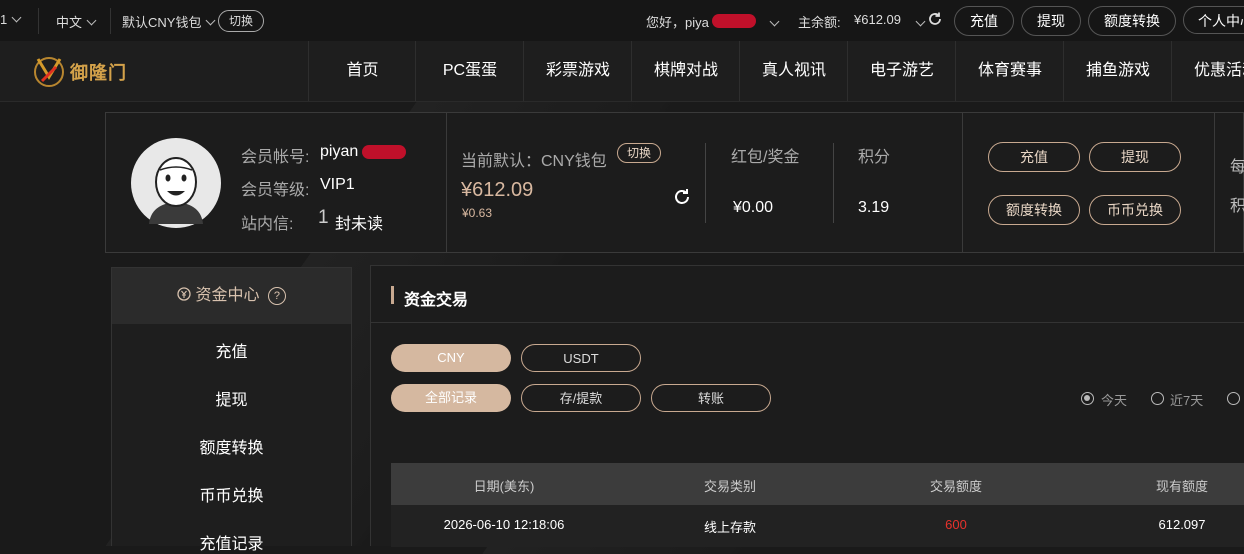 Image resolution: width=1244 pixels, height=554 pixels. I want to click on column-balance: 现有额度, so click(1181, 486).